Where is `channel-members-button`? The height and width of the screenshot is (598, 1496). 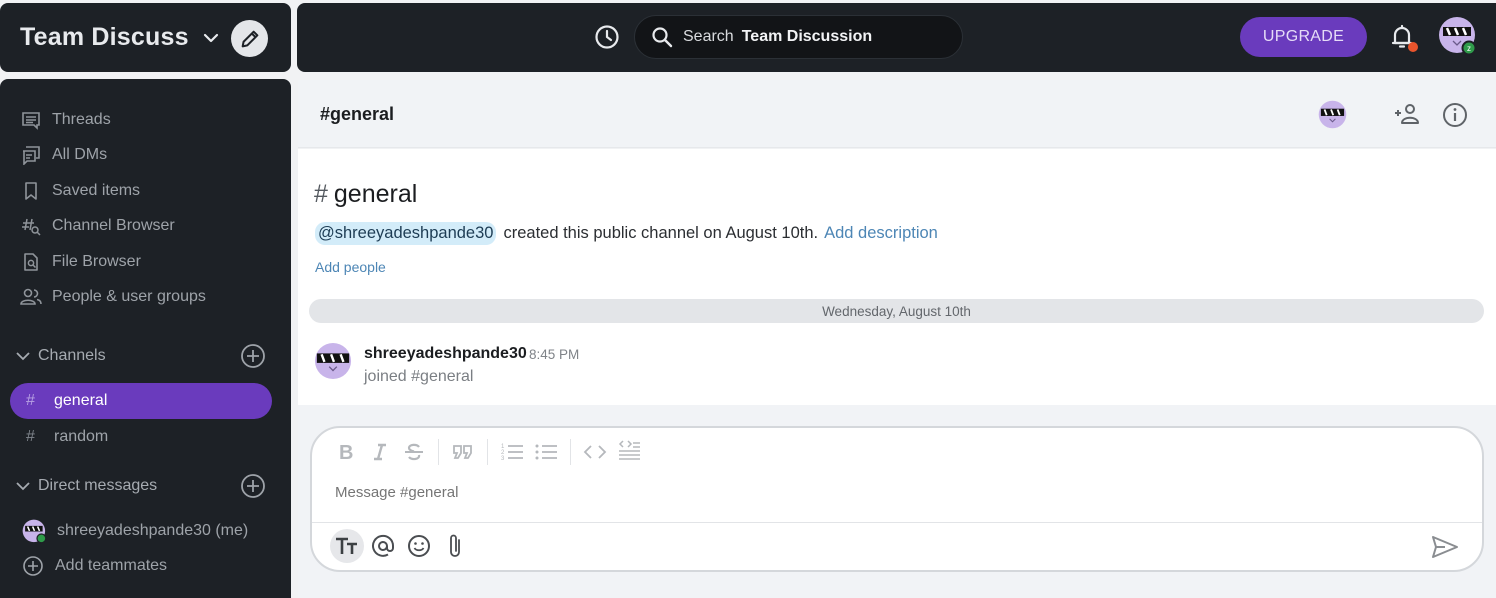 channel-members-button is located at coordinates (1332, 114).